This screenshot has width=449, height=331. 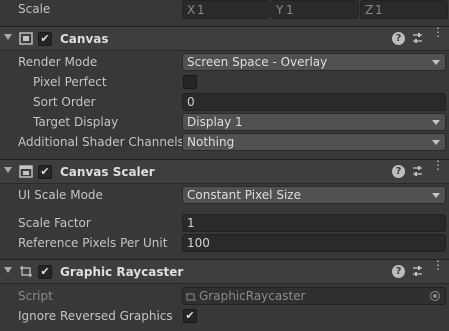 What do you see at coordinates (226, 9) in the screenshot?
I see `scale-x-field: X 1` at bounding box center [226, 9].